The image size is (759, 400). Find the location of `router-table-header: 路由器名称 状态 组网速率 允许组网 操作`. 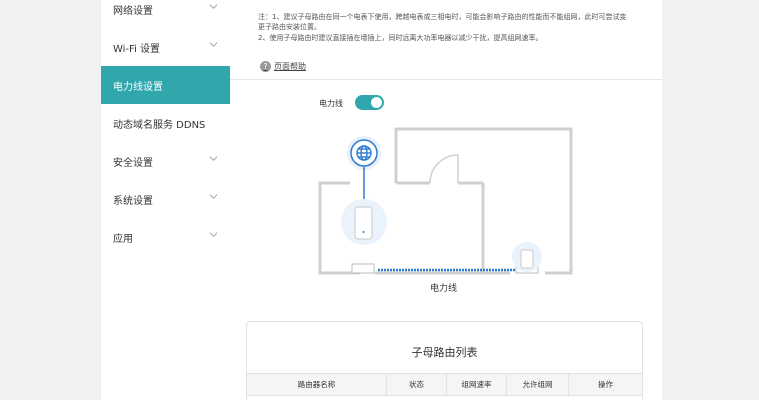

router-table-header: 路由器名称 状态 组网速率 允许组网 操作 is located at coordinates (444, 384).